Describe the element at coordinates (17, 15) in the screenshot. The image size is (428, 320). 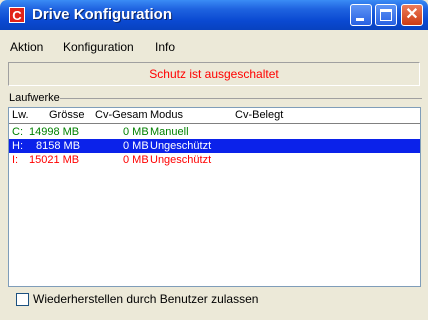
I see `app-icon: C` at that location.